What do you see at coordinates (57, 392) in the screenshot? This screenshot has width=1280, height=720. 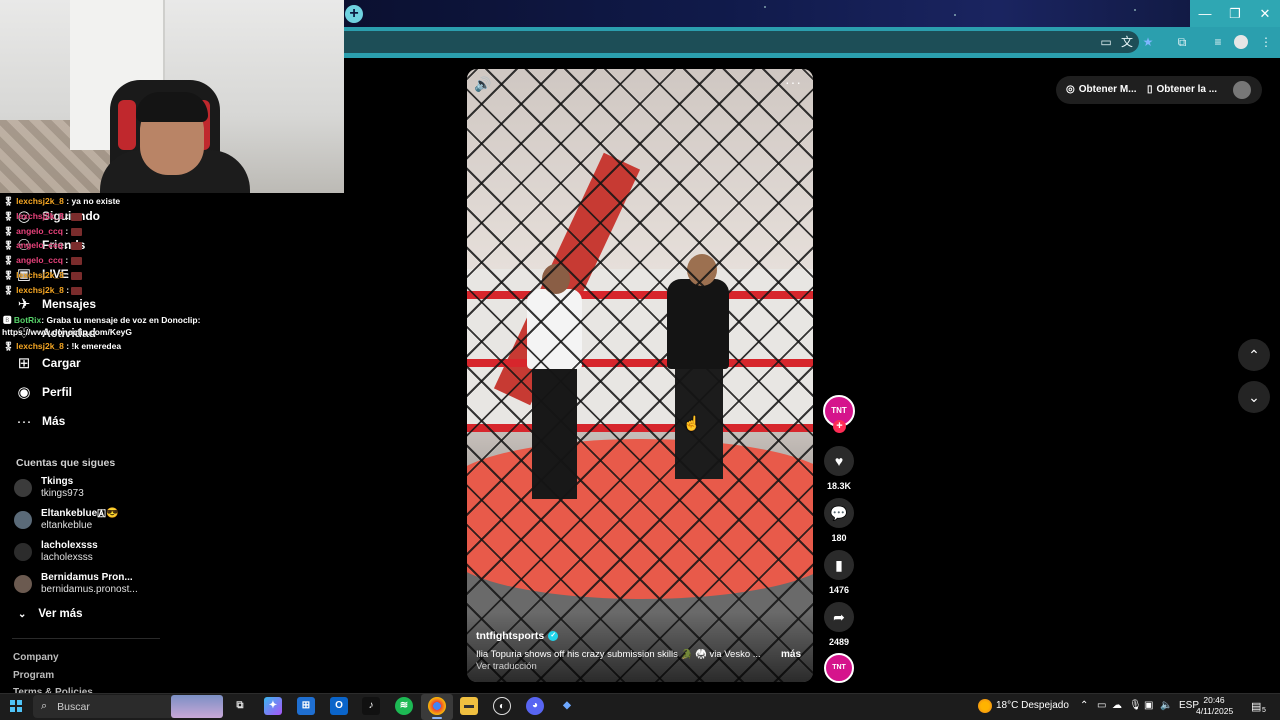 I see `sidebar-item-label: Perfil` at bounding box center [57, 392].